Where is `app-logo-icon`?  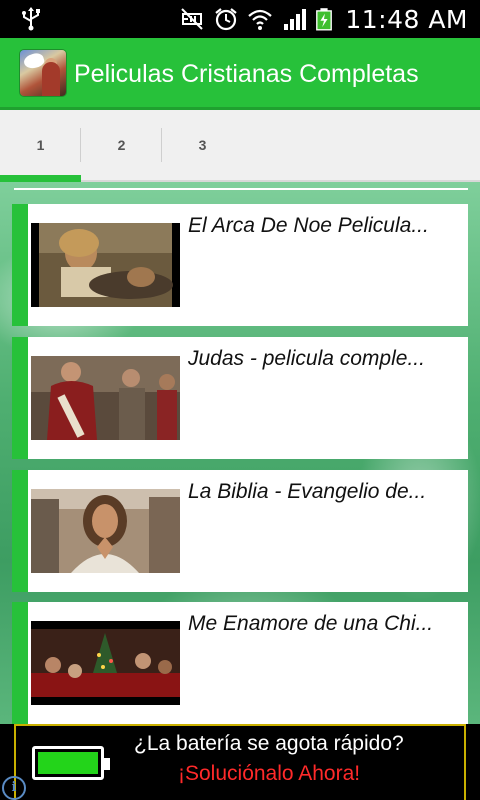
app-logo-icon is located at coordinates (43, 73).